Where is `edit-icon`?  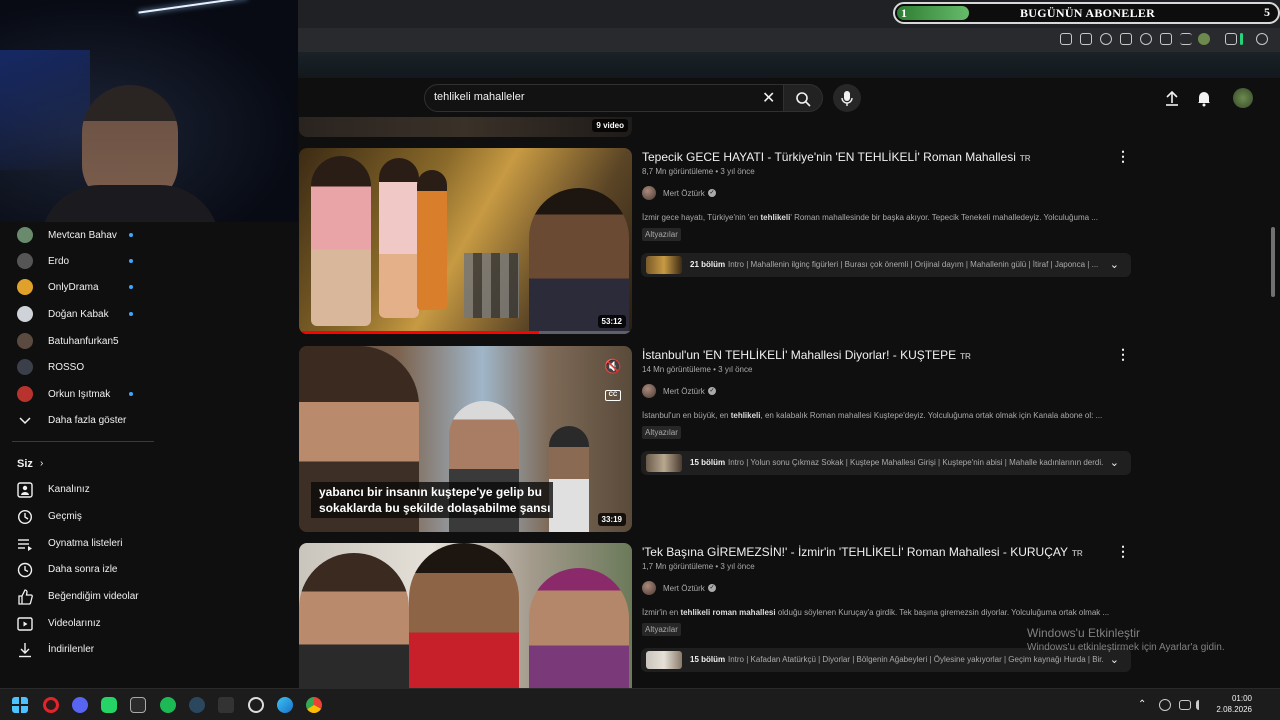
edit-icon is located at coordinates (1066, 39).